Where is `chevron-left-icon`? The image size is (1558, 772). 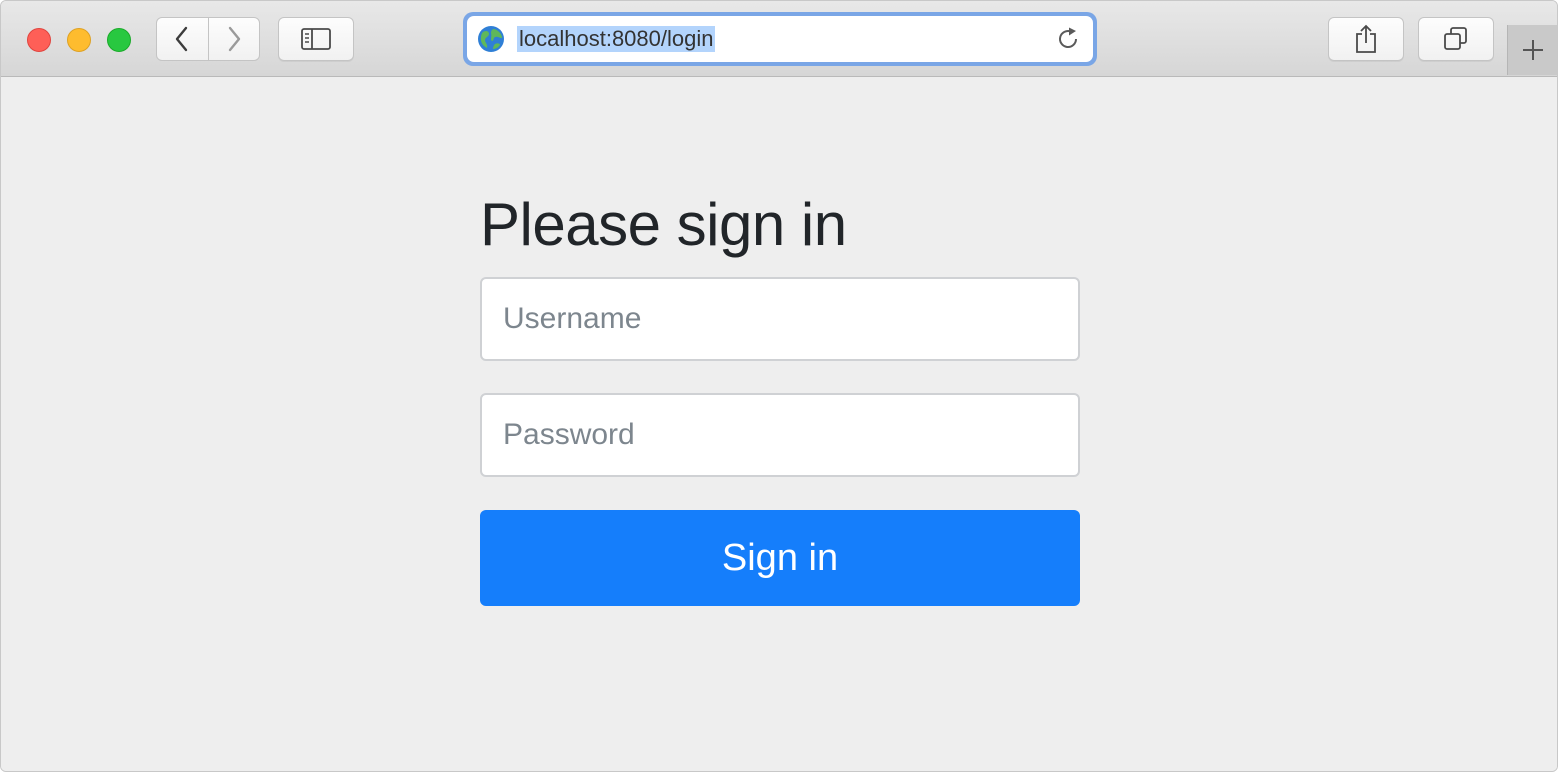 chevron-left-icon is located at coordinates (182, 39).